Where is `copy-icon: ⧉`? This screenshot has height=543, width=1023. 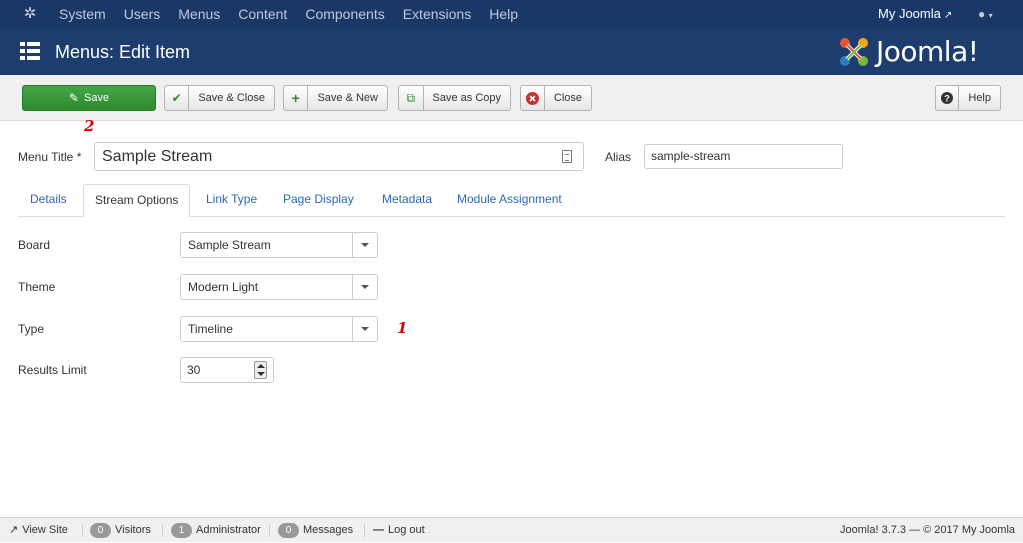
copy-icon: ⧉ is located at coordinates (411, 98).